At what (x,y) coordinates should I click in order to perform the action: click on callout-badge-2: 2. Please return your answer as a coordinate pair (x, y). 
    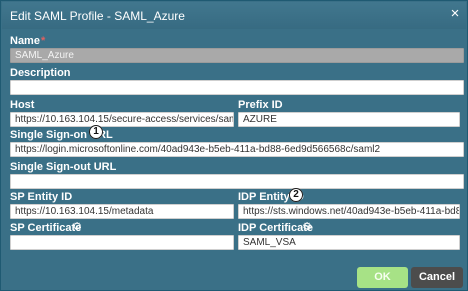
    Looking at the image, I should click on (296, 195).